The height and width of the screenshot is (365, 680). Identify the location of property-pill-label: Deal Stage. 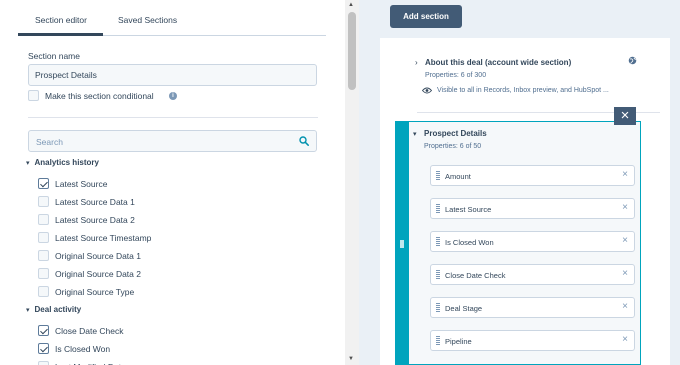
(464, 308).